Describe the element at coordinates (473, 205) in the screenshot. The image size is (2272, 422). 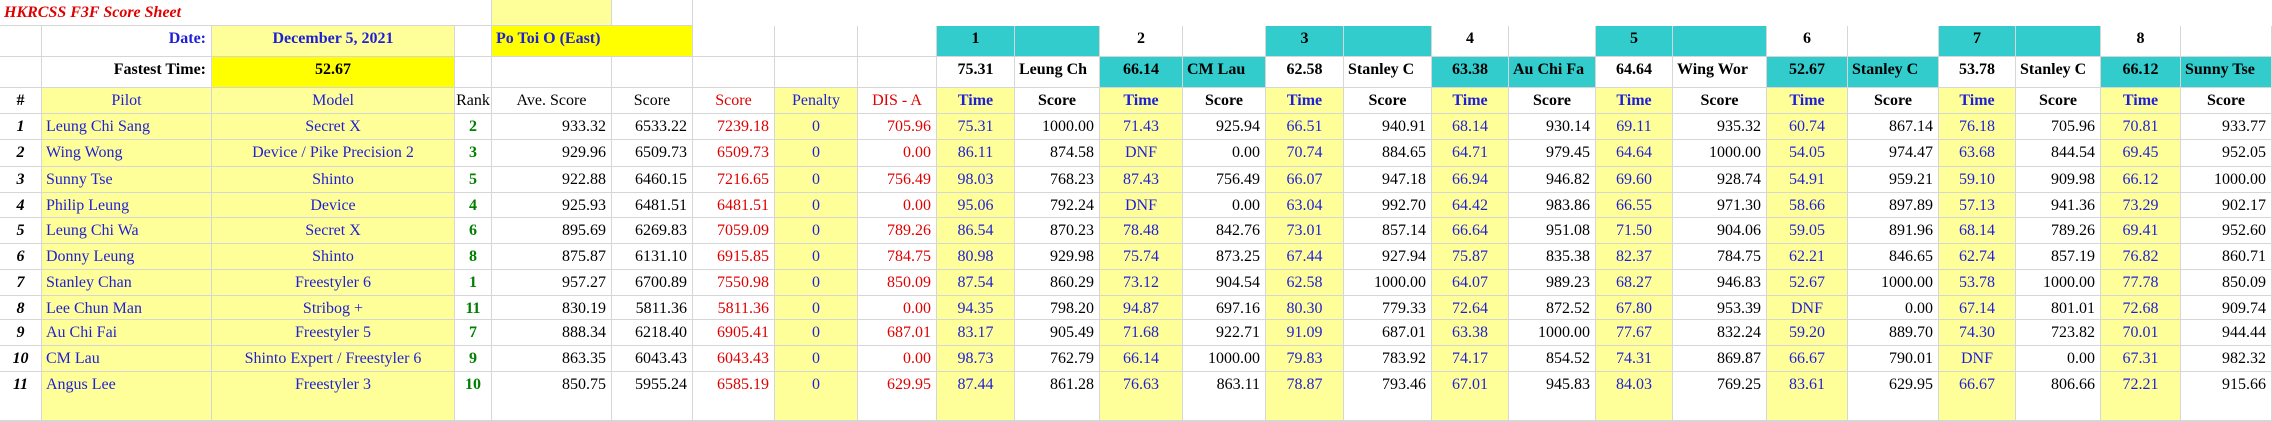
I see `rank-value: 4` at that location.